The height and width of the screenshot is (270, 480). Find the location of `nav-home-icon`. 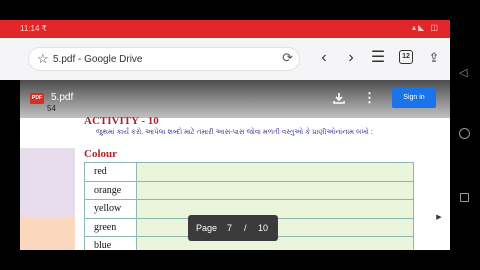

nav-home-icon is located at coordinates (464, 133).